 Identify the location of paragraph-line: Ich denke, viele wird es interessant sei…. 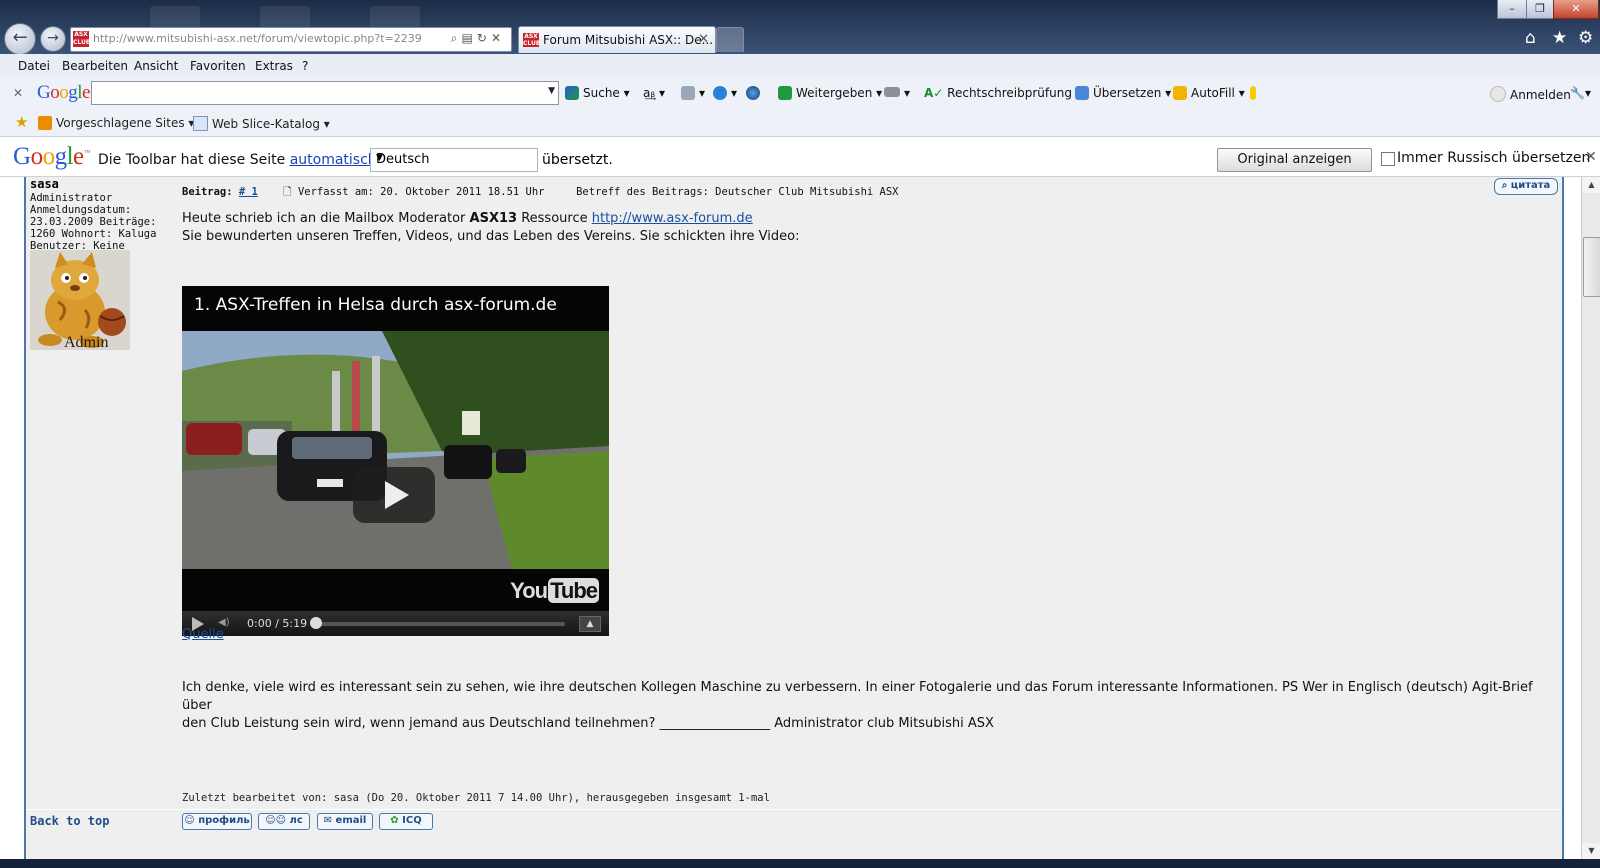
(857, 696).